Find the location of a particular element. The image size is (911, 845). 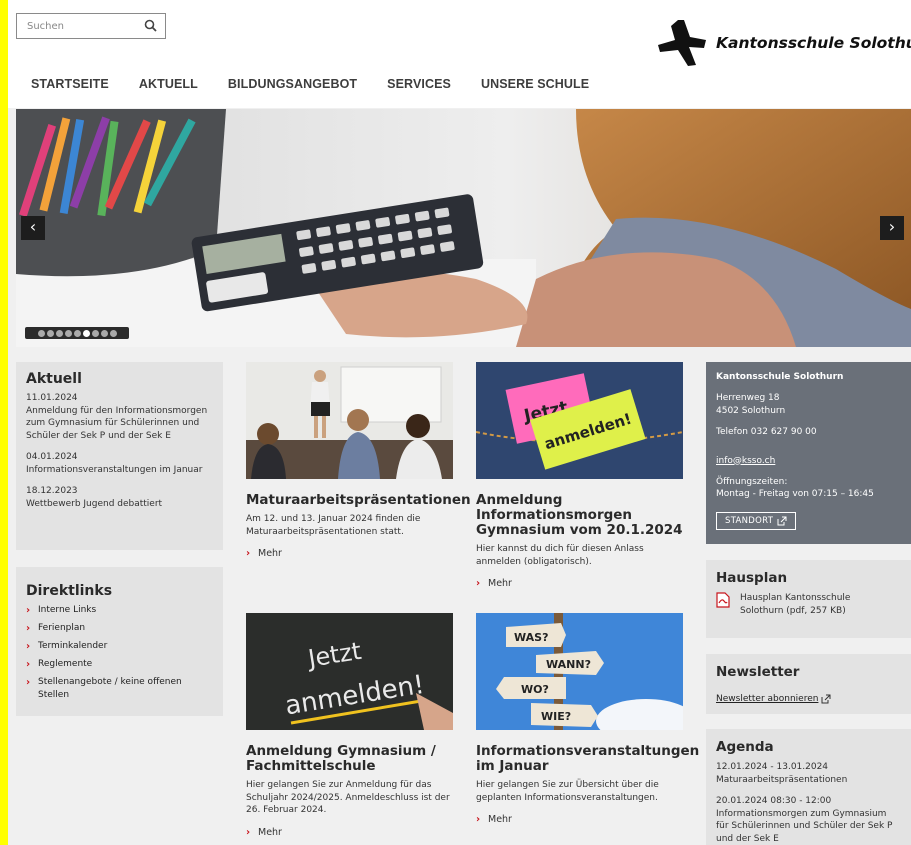

card-text-line: geplanten Informationsveranstaltungen. is located at coordinates (567, 797).